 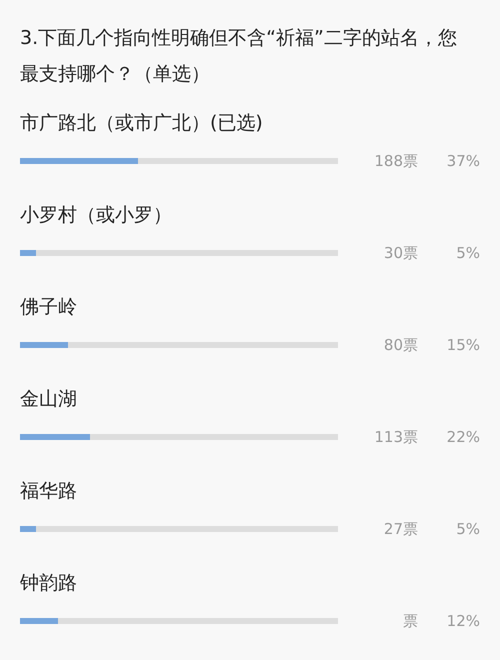 I want to click on vote-percent: 37%, so click(x=463, y=161).